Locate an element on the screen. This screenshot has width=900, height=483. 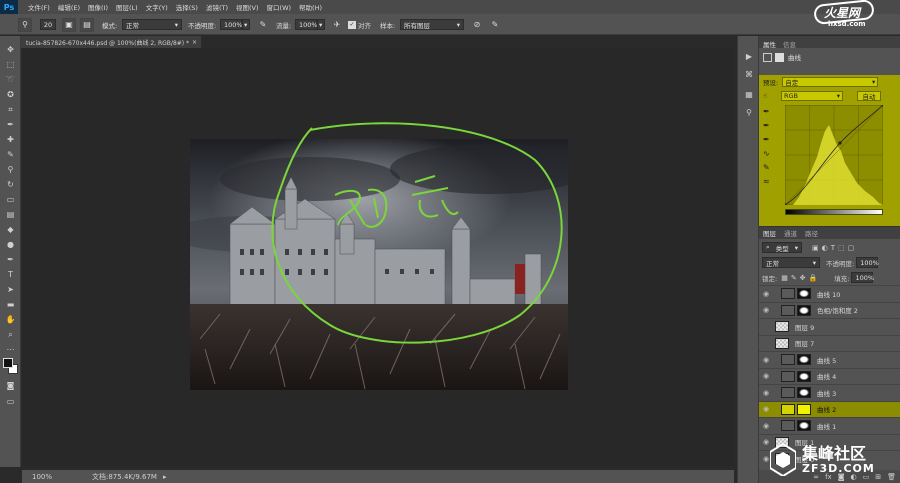
channel-select: RGB ▾ is located at coordinates (812, 96).